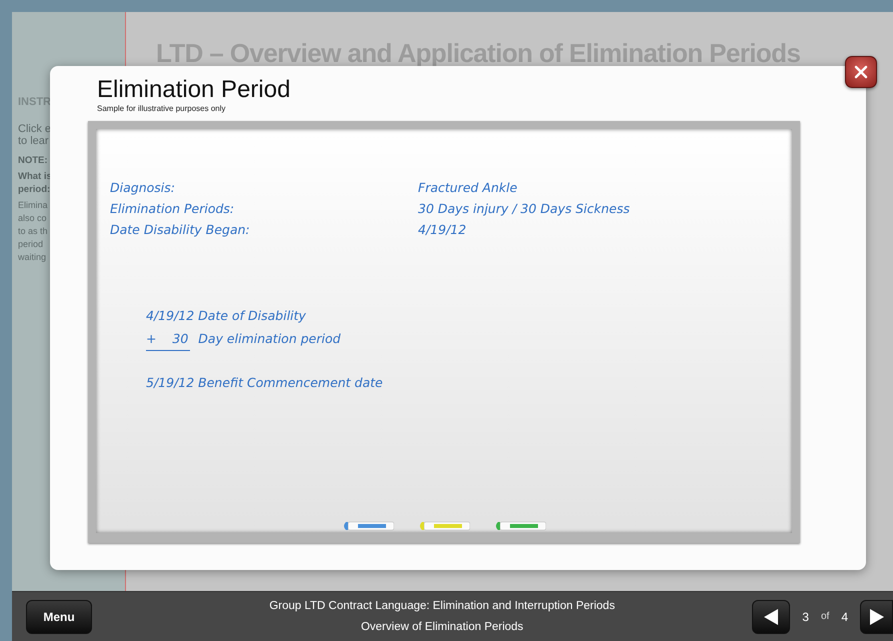 This screenshot has height=641, width=893. I want to click on fact-value: 30 Days injury / 30 Days Sickness, so click(524, 209).